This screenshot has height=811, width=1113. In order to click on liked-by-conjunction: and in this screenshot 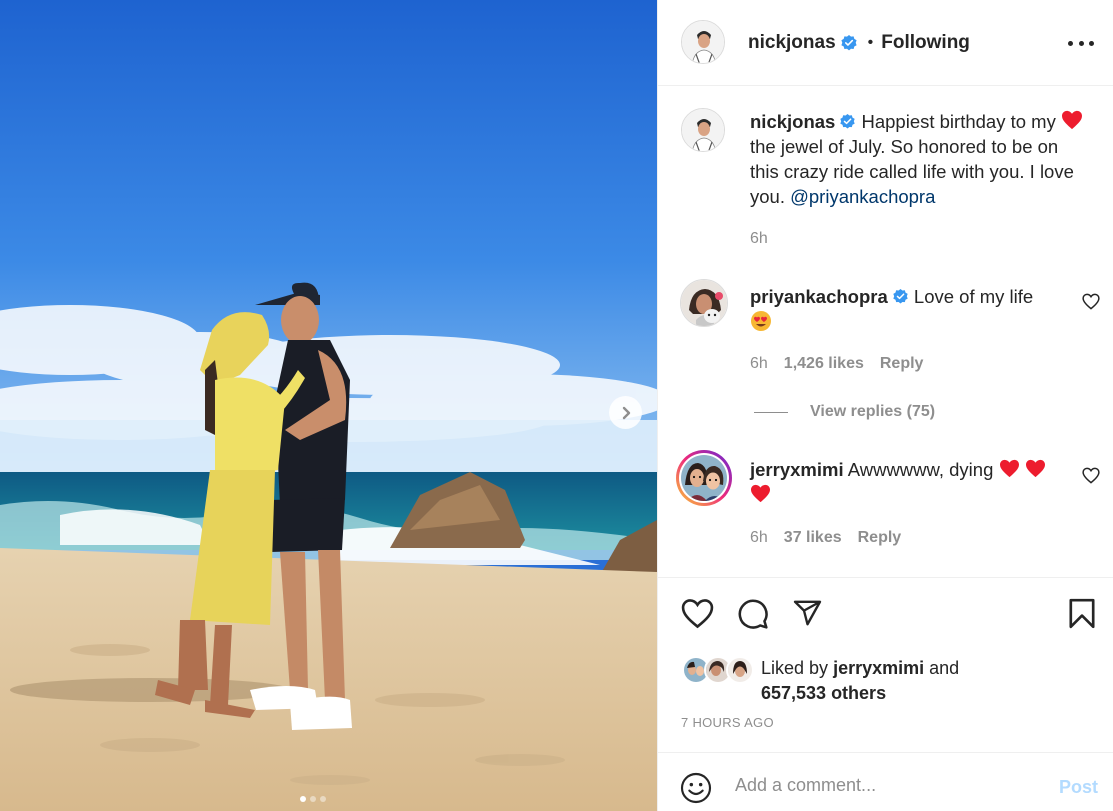, I will do `click(944, 668)`.